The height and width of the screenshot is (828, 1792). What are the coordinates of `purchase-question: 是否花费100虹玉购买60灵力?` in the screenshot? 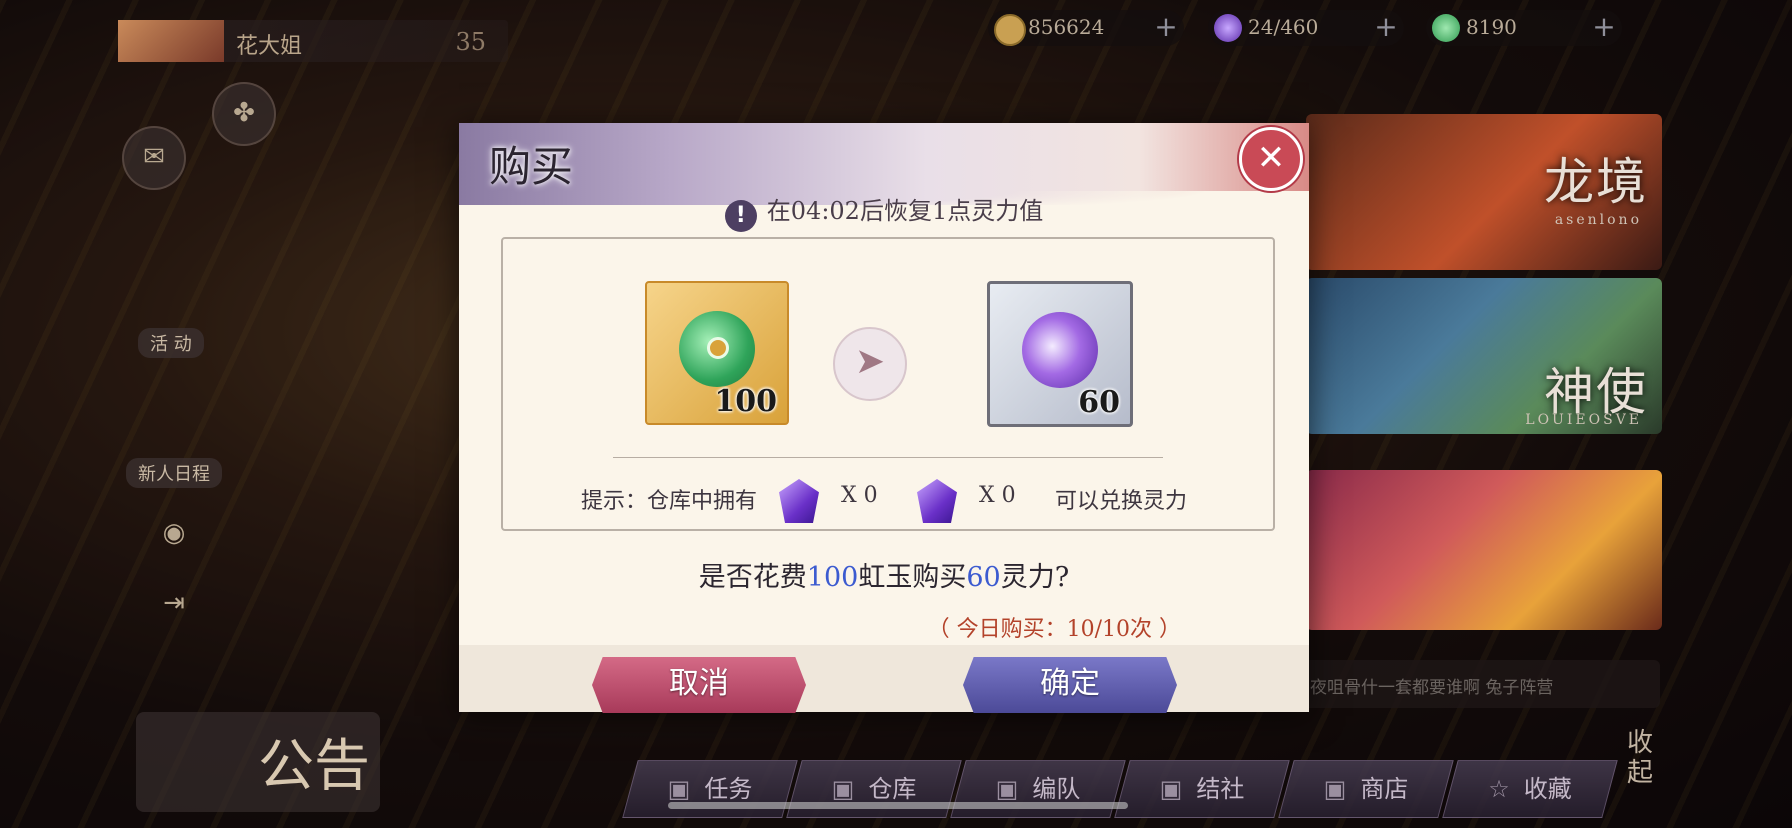 It's located at (884, 577).